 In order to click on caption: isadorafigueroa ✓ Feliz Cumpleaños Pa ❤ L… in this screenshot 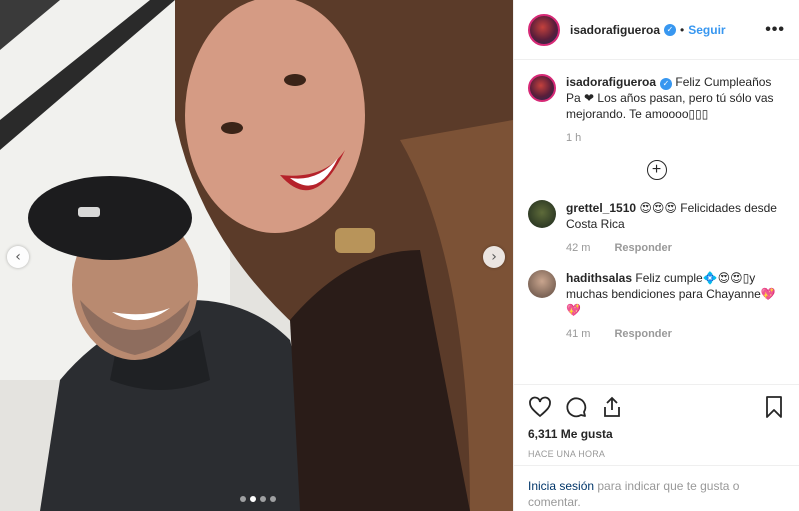, I will do `click(656, 110)`.